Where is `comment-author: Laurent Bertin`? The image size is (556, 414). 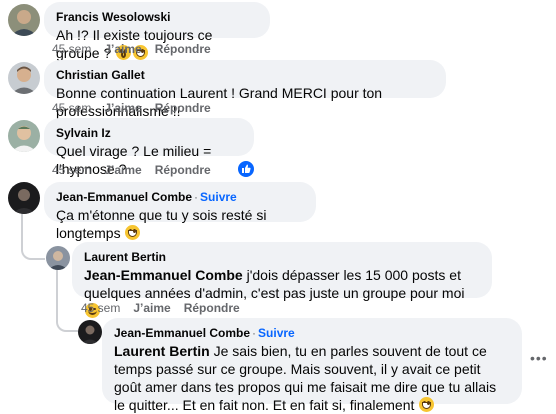 comment-author: Laurent Bertin is located at coordinates (282, 257).